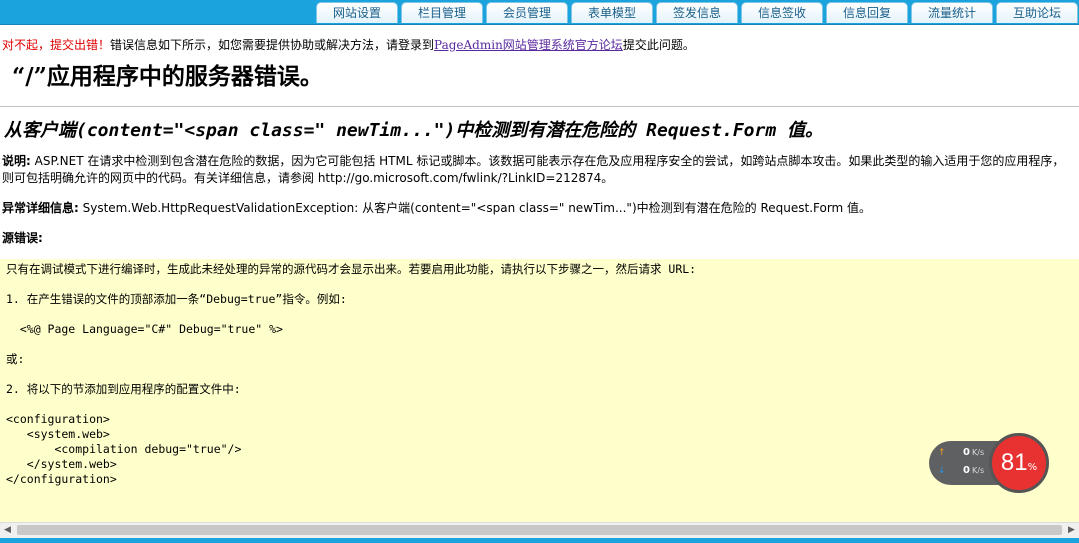  I want to click on gauge-value: 81, so click(1014, 462).